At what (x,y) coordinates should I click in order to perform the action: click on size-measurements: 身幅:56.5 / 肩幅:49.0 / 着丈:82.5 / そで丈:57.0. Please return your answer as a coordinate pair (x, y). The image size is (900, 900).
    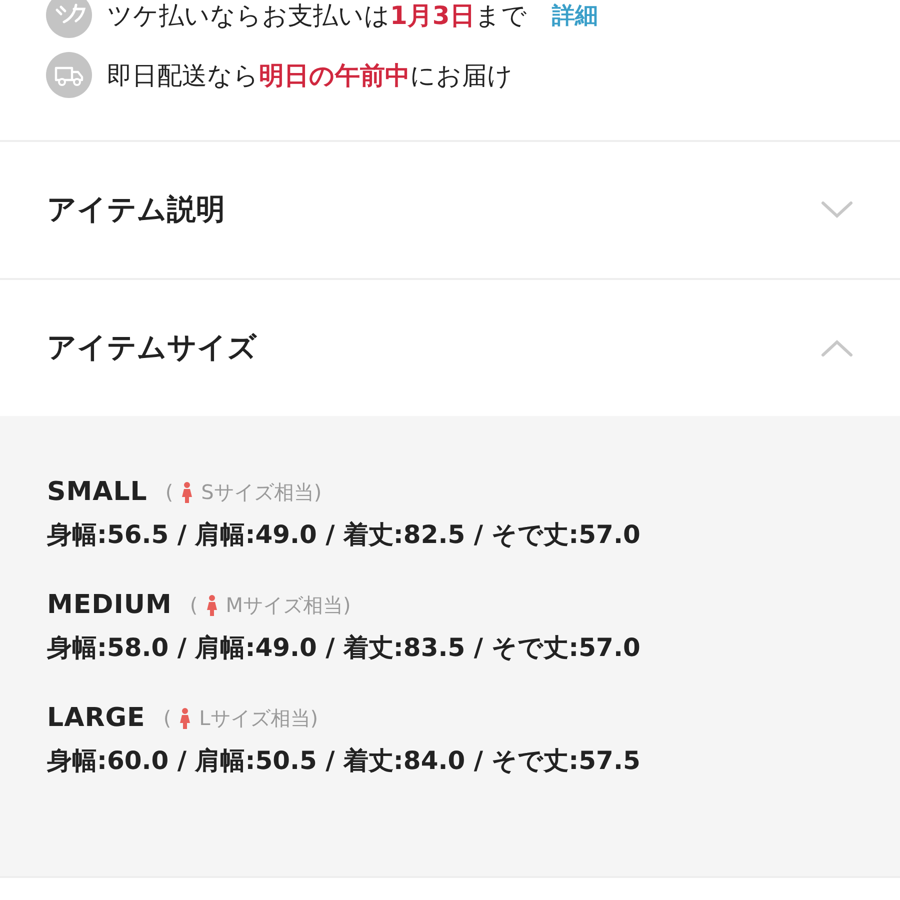
    Looking at the image, I should click on (344, 535).